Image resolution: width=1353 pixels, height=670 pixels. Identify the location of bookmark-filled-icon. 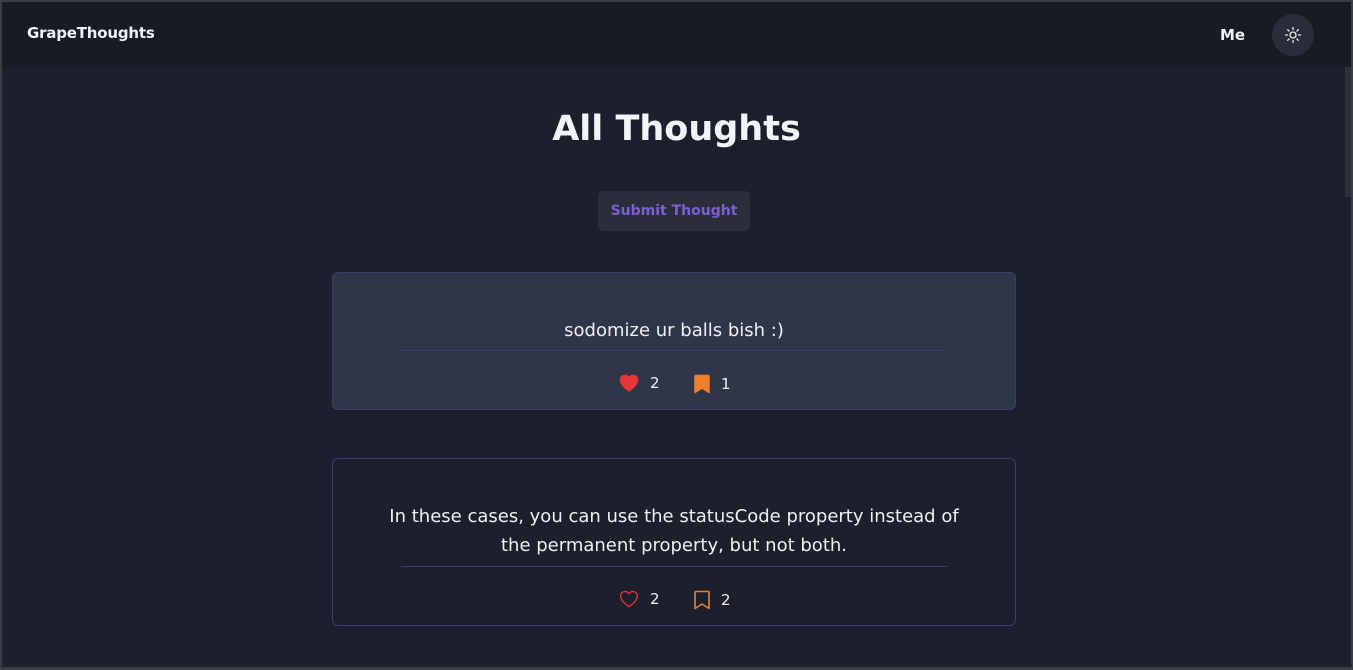
(702, 384).